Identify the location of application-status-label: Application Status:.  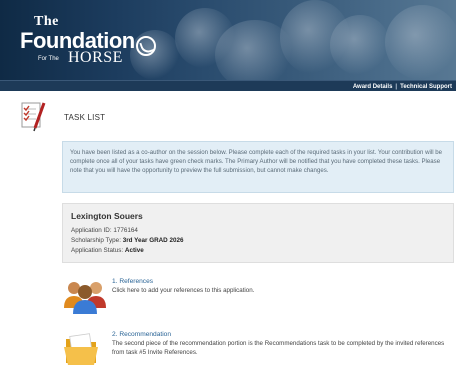
(97, 250).